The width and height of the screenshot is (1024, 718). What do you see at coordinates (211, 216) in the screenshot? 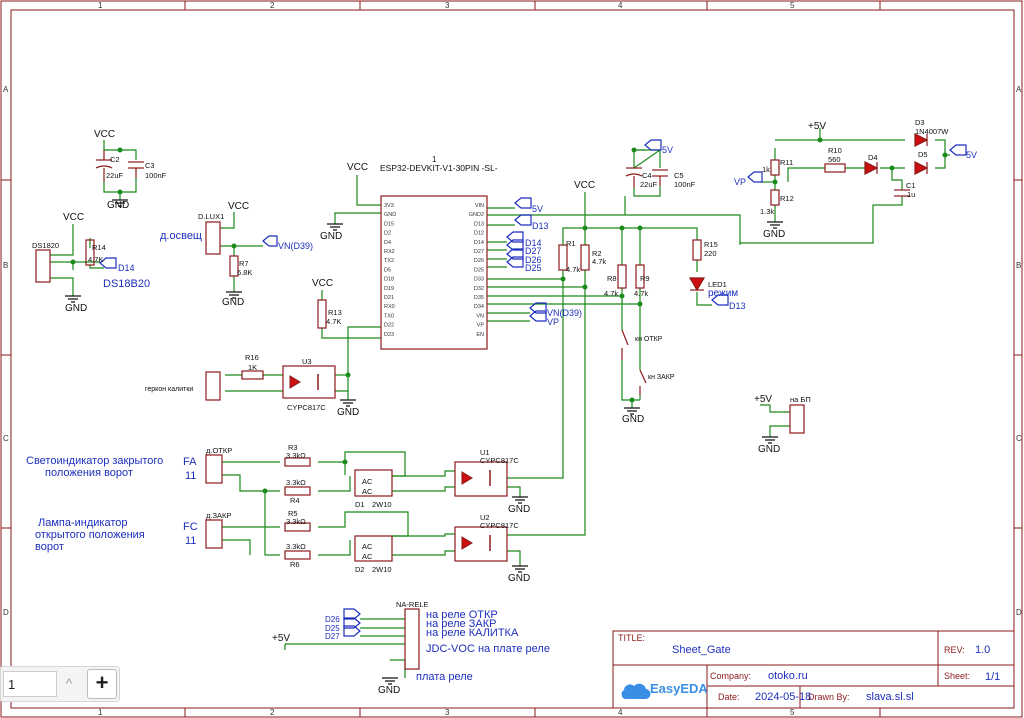
I see `ref: D.LUX1` at bounding box center [211, 216].